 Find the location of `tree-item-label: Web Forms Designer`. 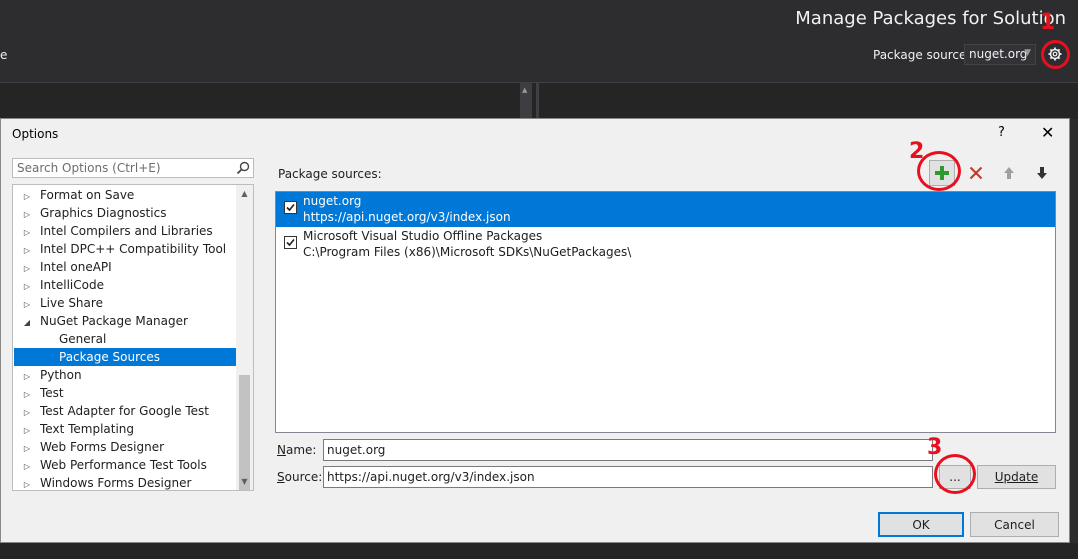

tree-item-label: Web Forms Designer is located at coordinates (102, 447).